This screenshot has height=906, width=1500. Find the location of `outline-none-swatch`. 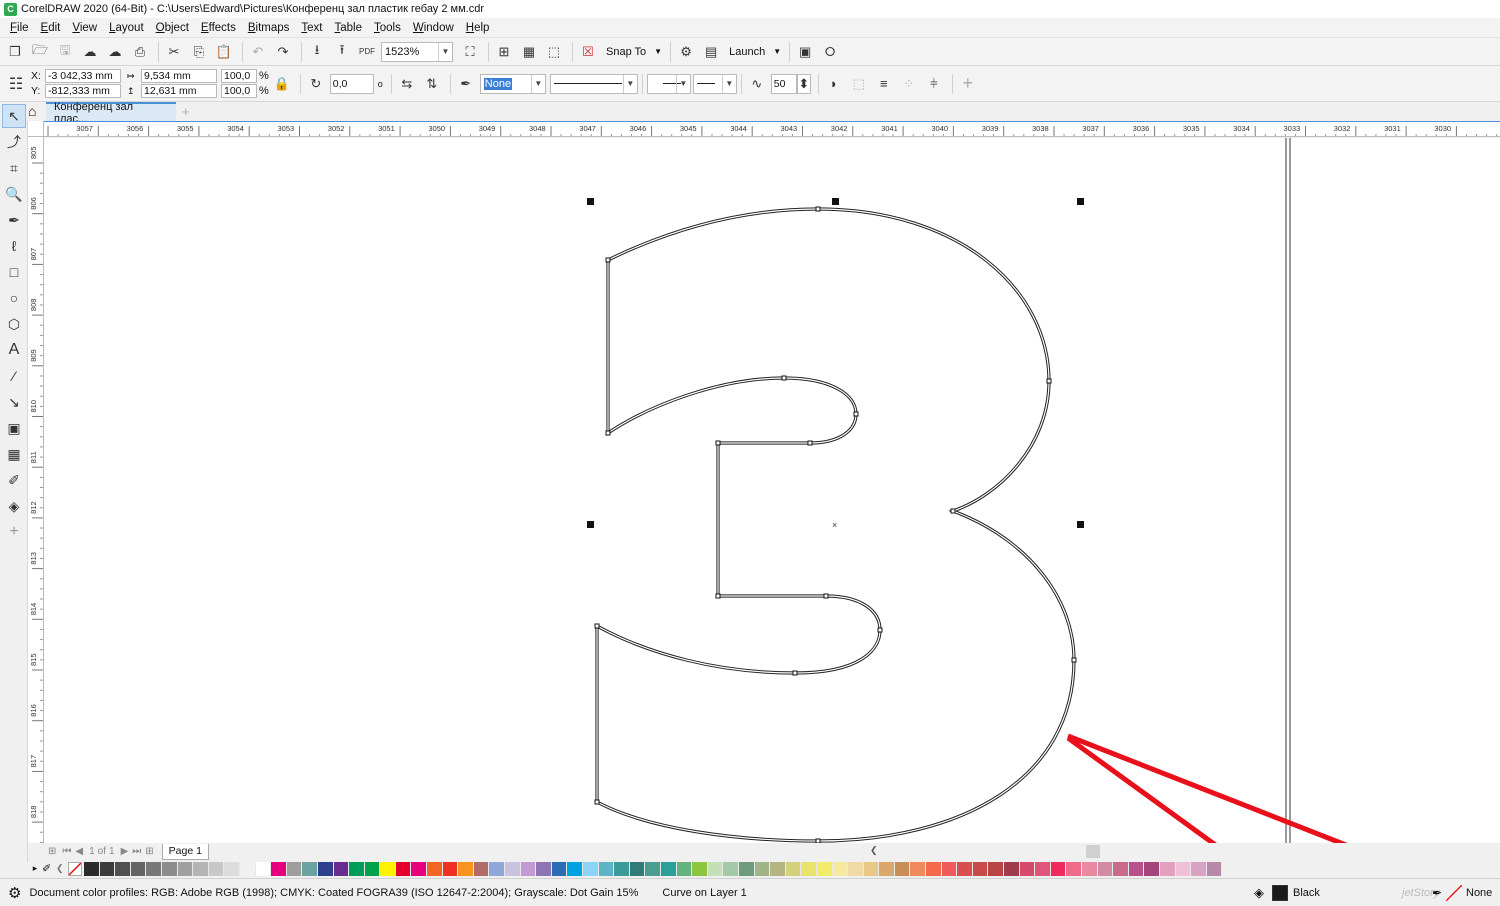

outline-none-swatch is located at coordinates (1454, 893).